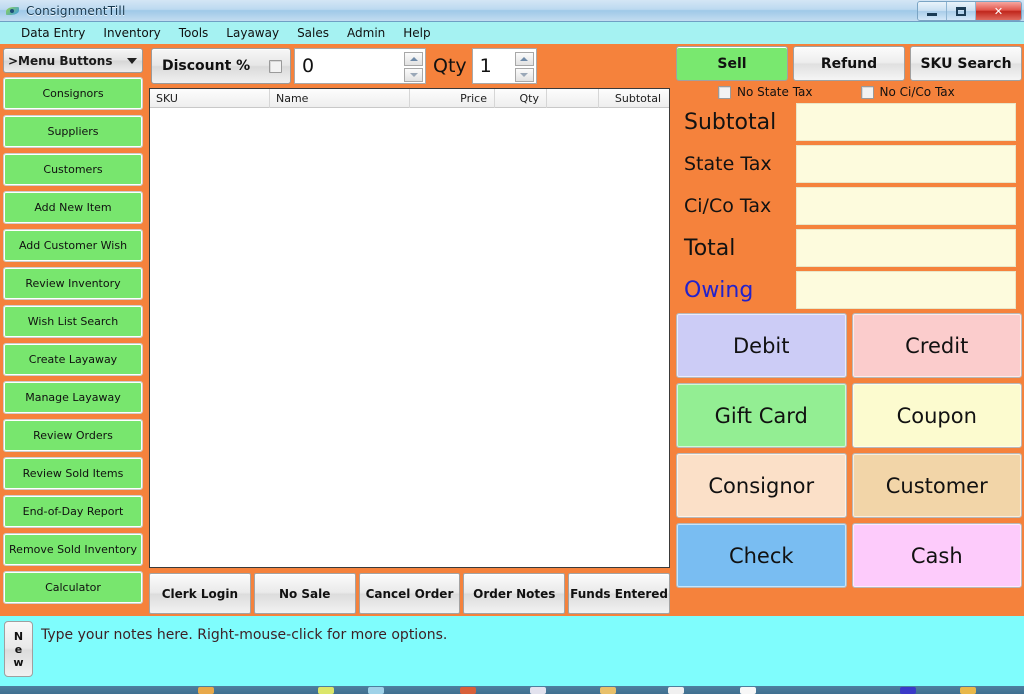  I want to click on owing-value, so click(906, 290).